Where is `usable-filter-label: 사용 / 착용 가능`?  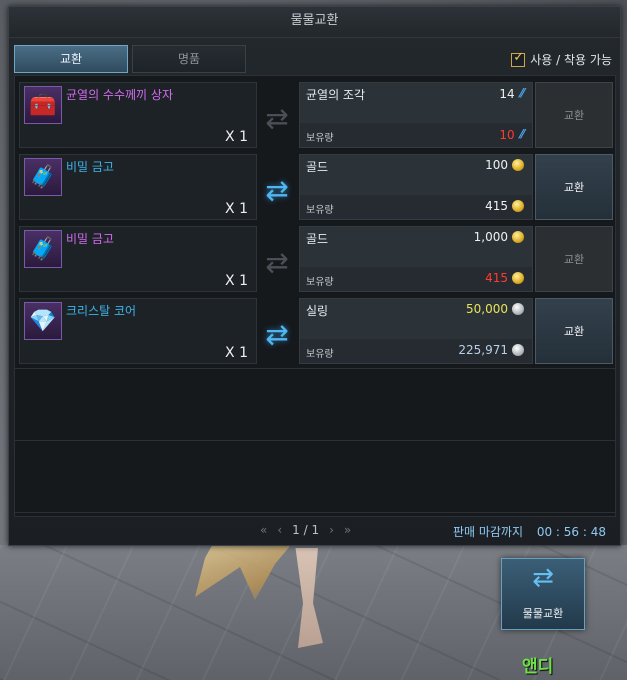
usable-filter-label: 사용 / 착용 가능 is located at coordinates (571, 60).